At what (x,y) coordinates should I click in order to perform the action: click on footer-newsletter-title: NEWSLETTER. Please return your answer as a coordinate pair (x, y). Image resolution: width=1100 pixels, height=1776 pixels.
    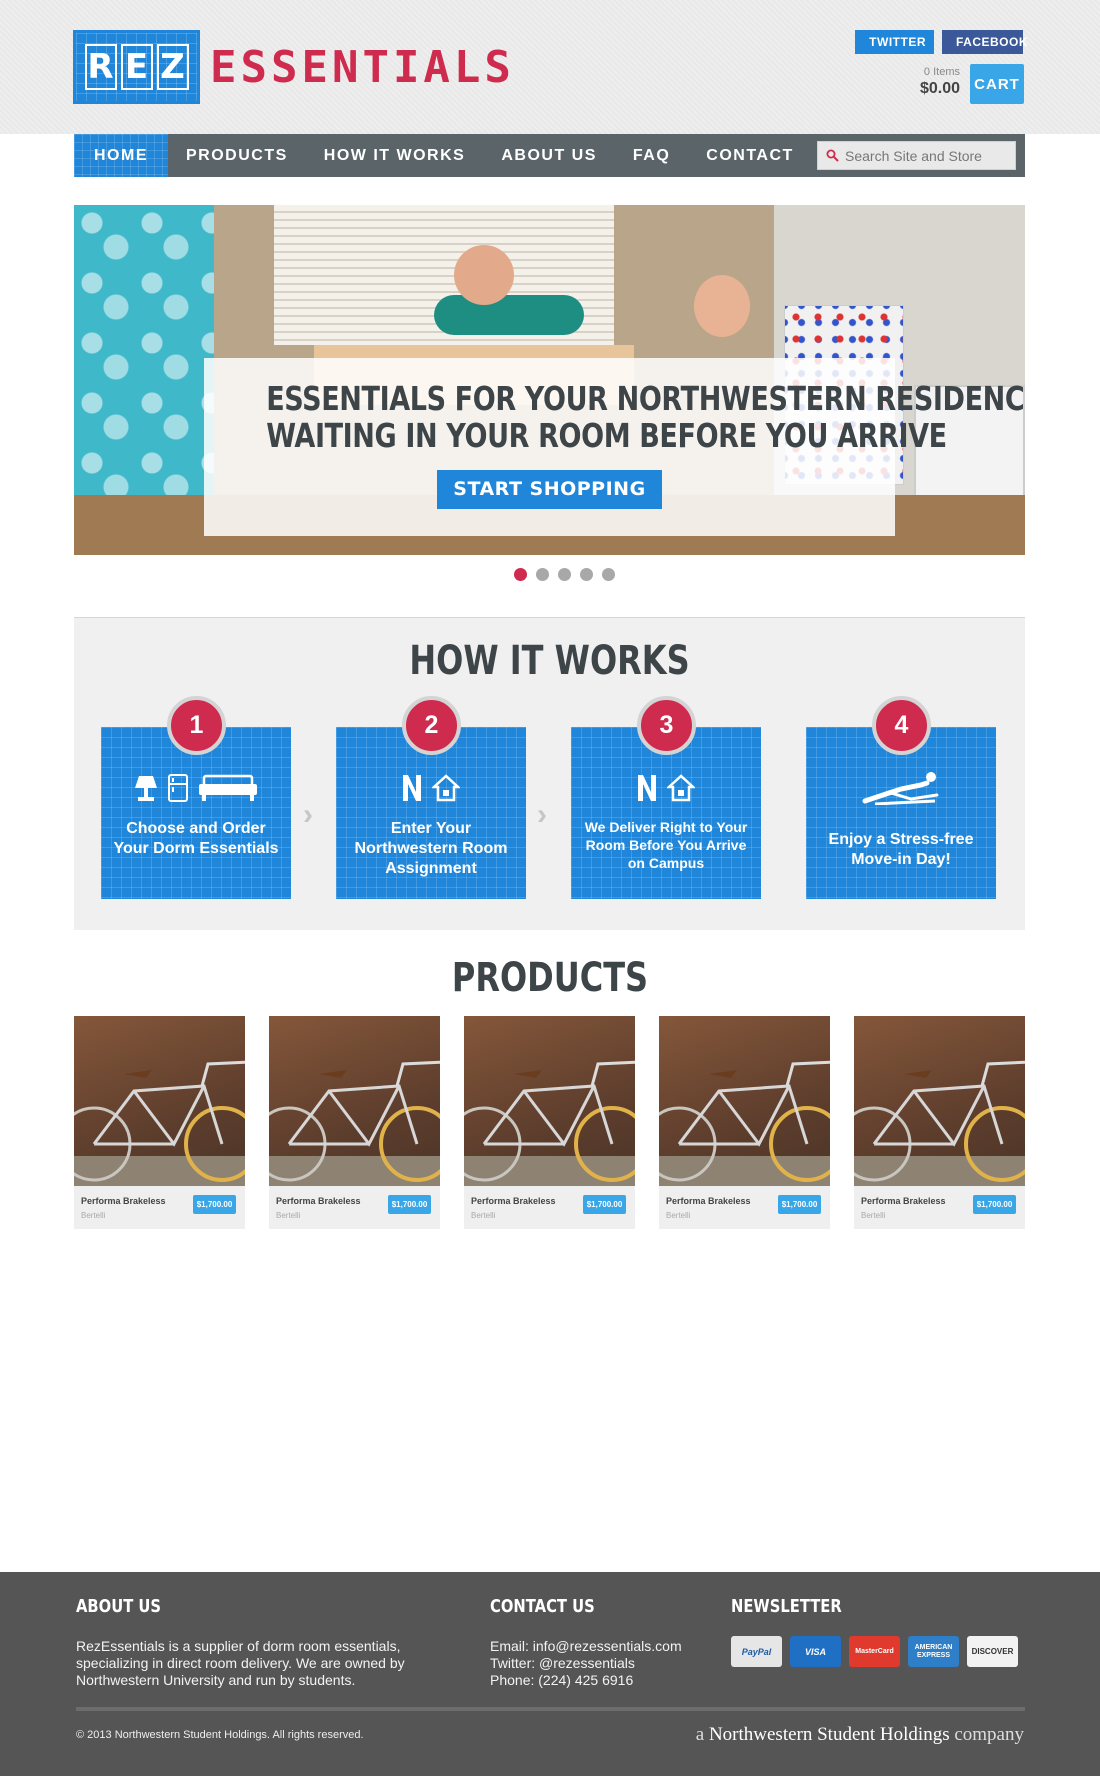
    Looking at the image, I should click on (786, 1606).